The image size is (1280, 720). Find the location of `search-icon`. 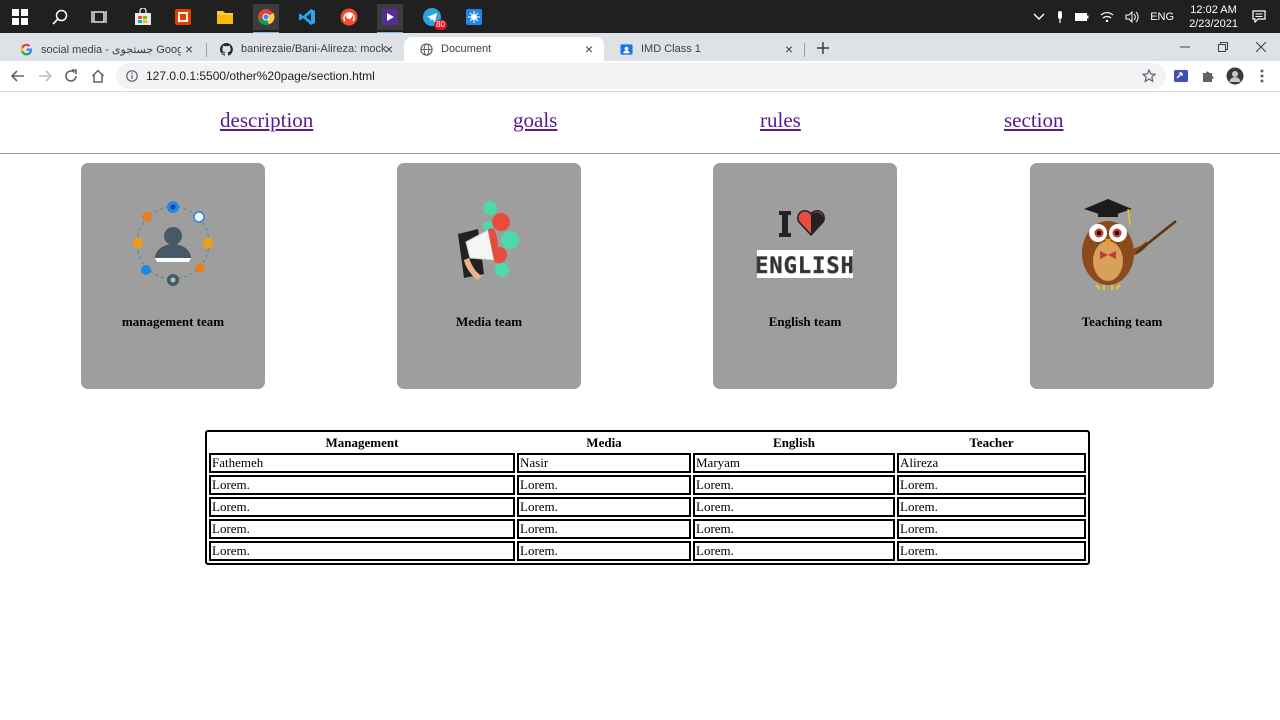

search-icon is located at coordinates (60, 17).